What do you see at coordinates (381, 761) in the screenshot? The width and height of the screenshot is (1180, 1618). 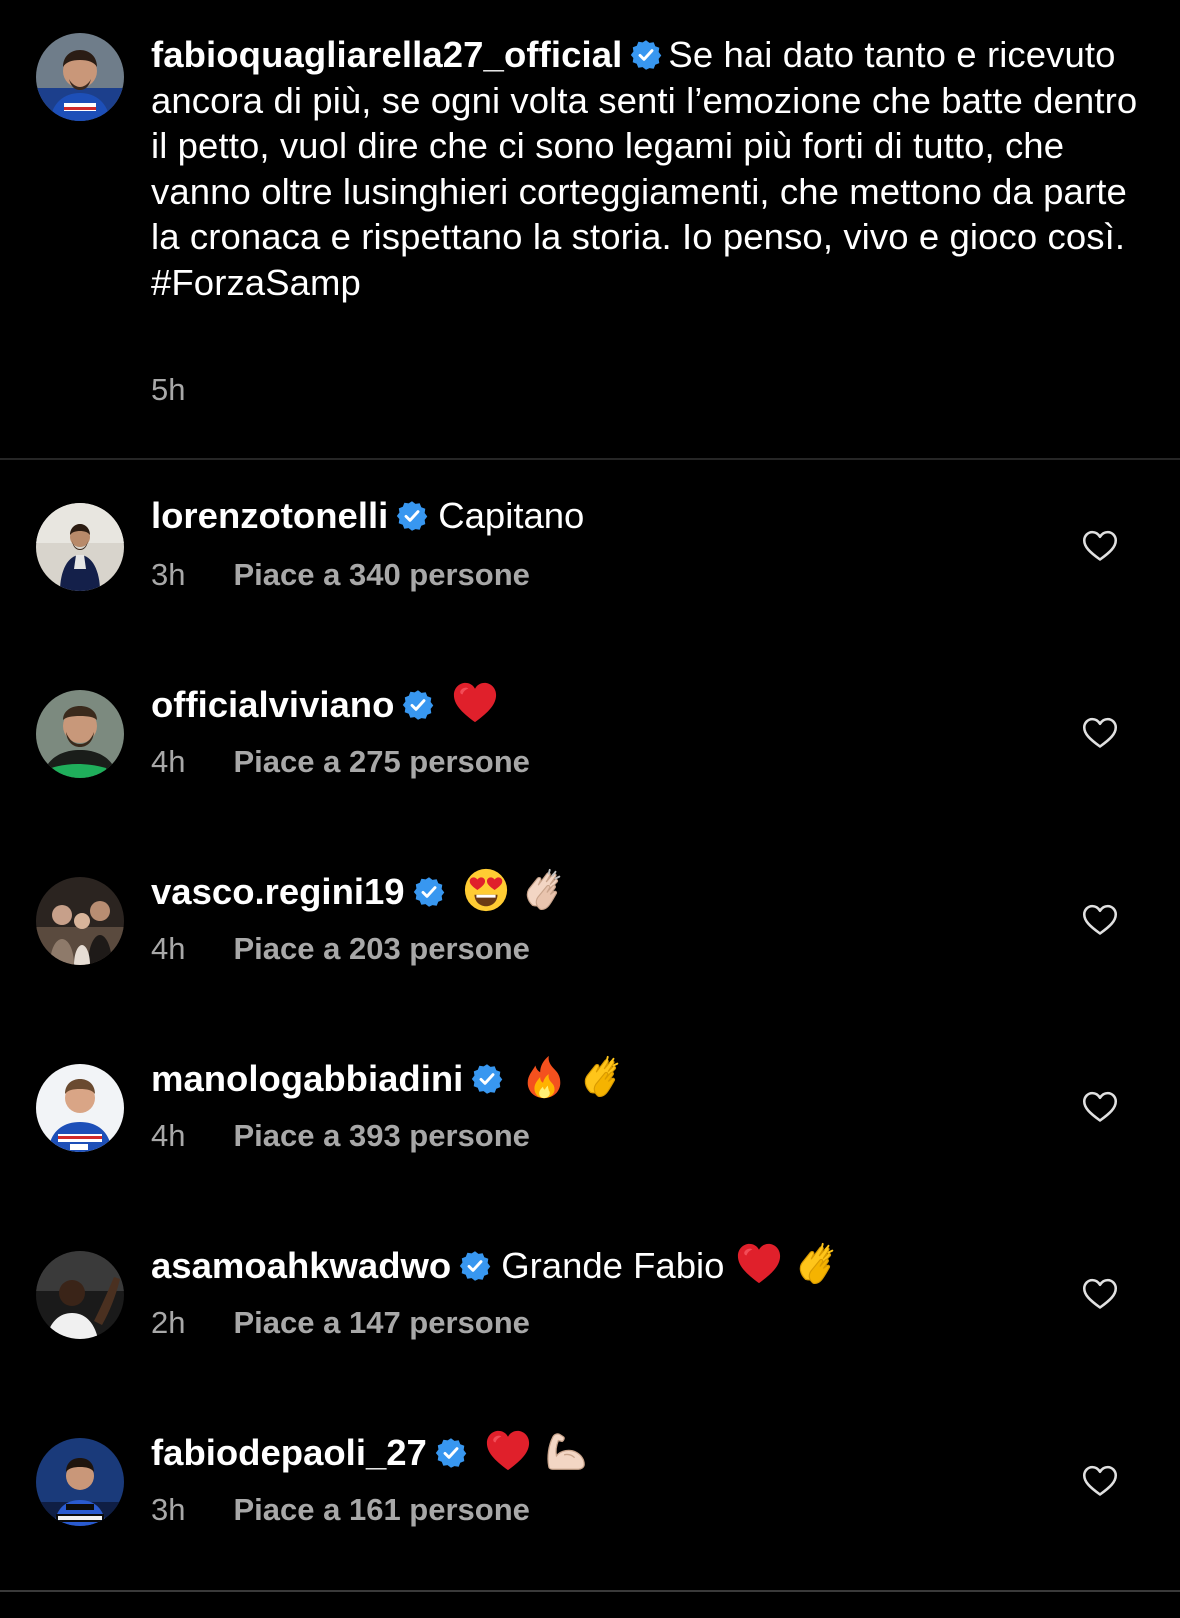 I see `comment-likes: Piace a 275 persone` at bounding box center [381, 761].